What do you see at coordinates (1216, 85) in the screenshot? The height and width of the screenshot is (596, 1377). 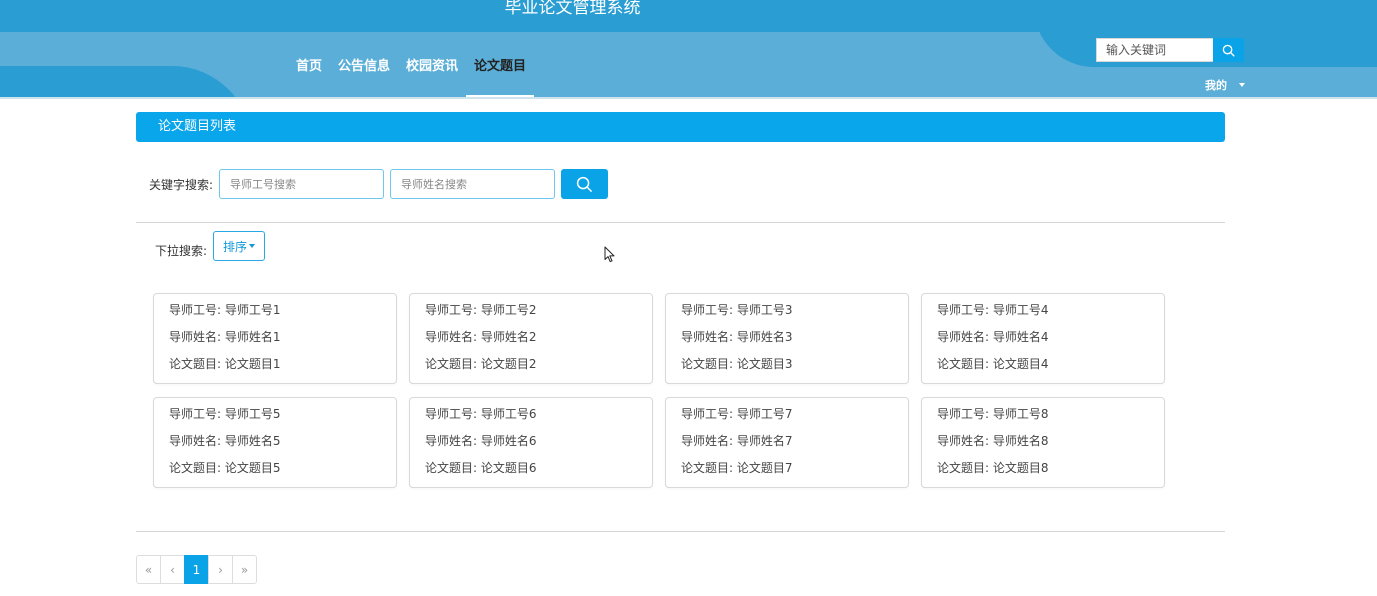 I see `user-menu-label: 我的` at bounding box center [1216, 85].